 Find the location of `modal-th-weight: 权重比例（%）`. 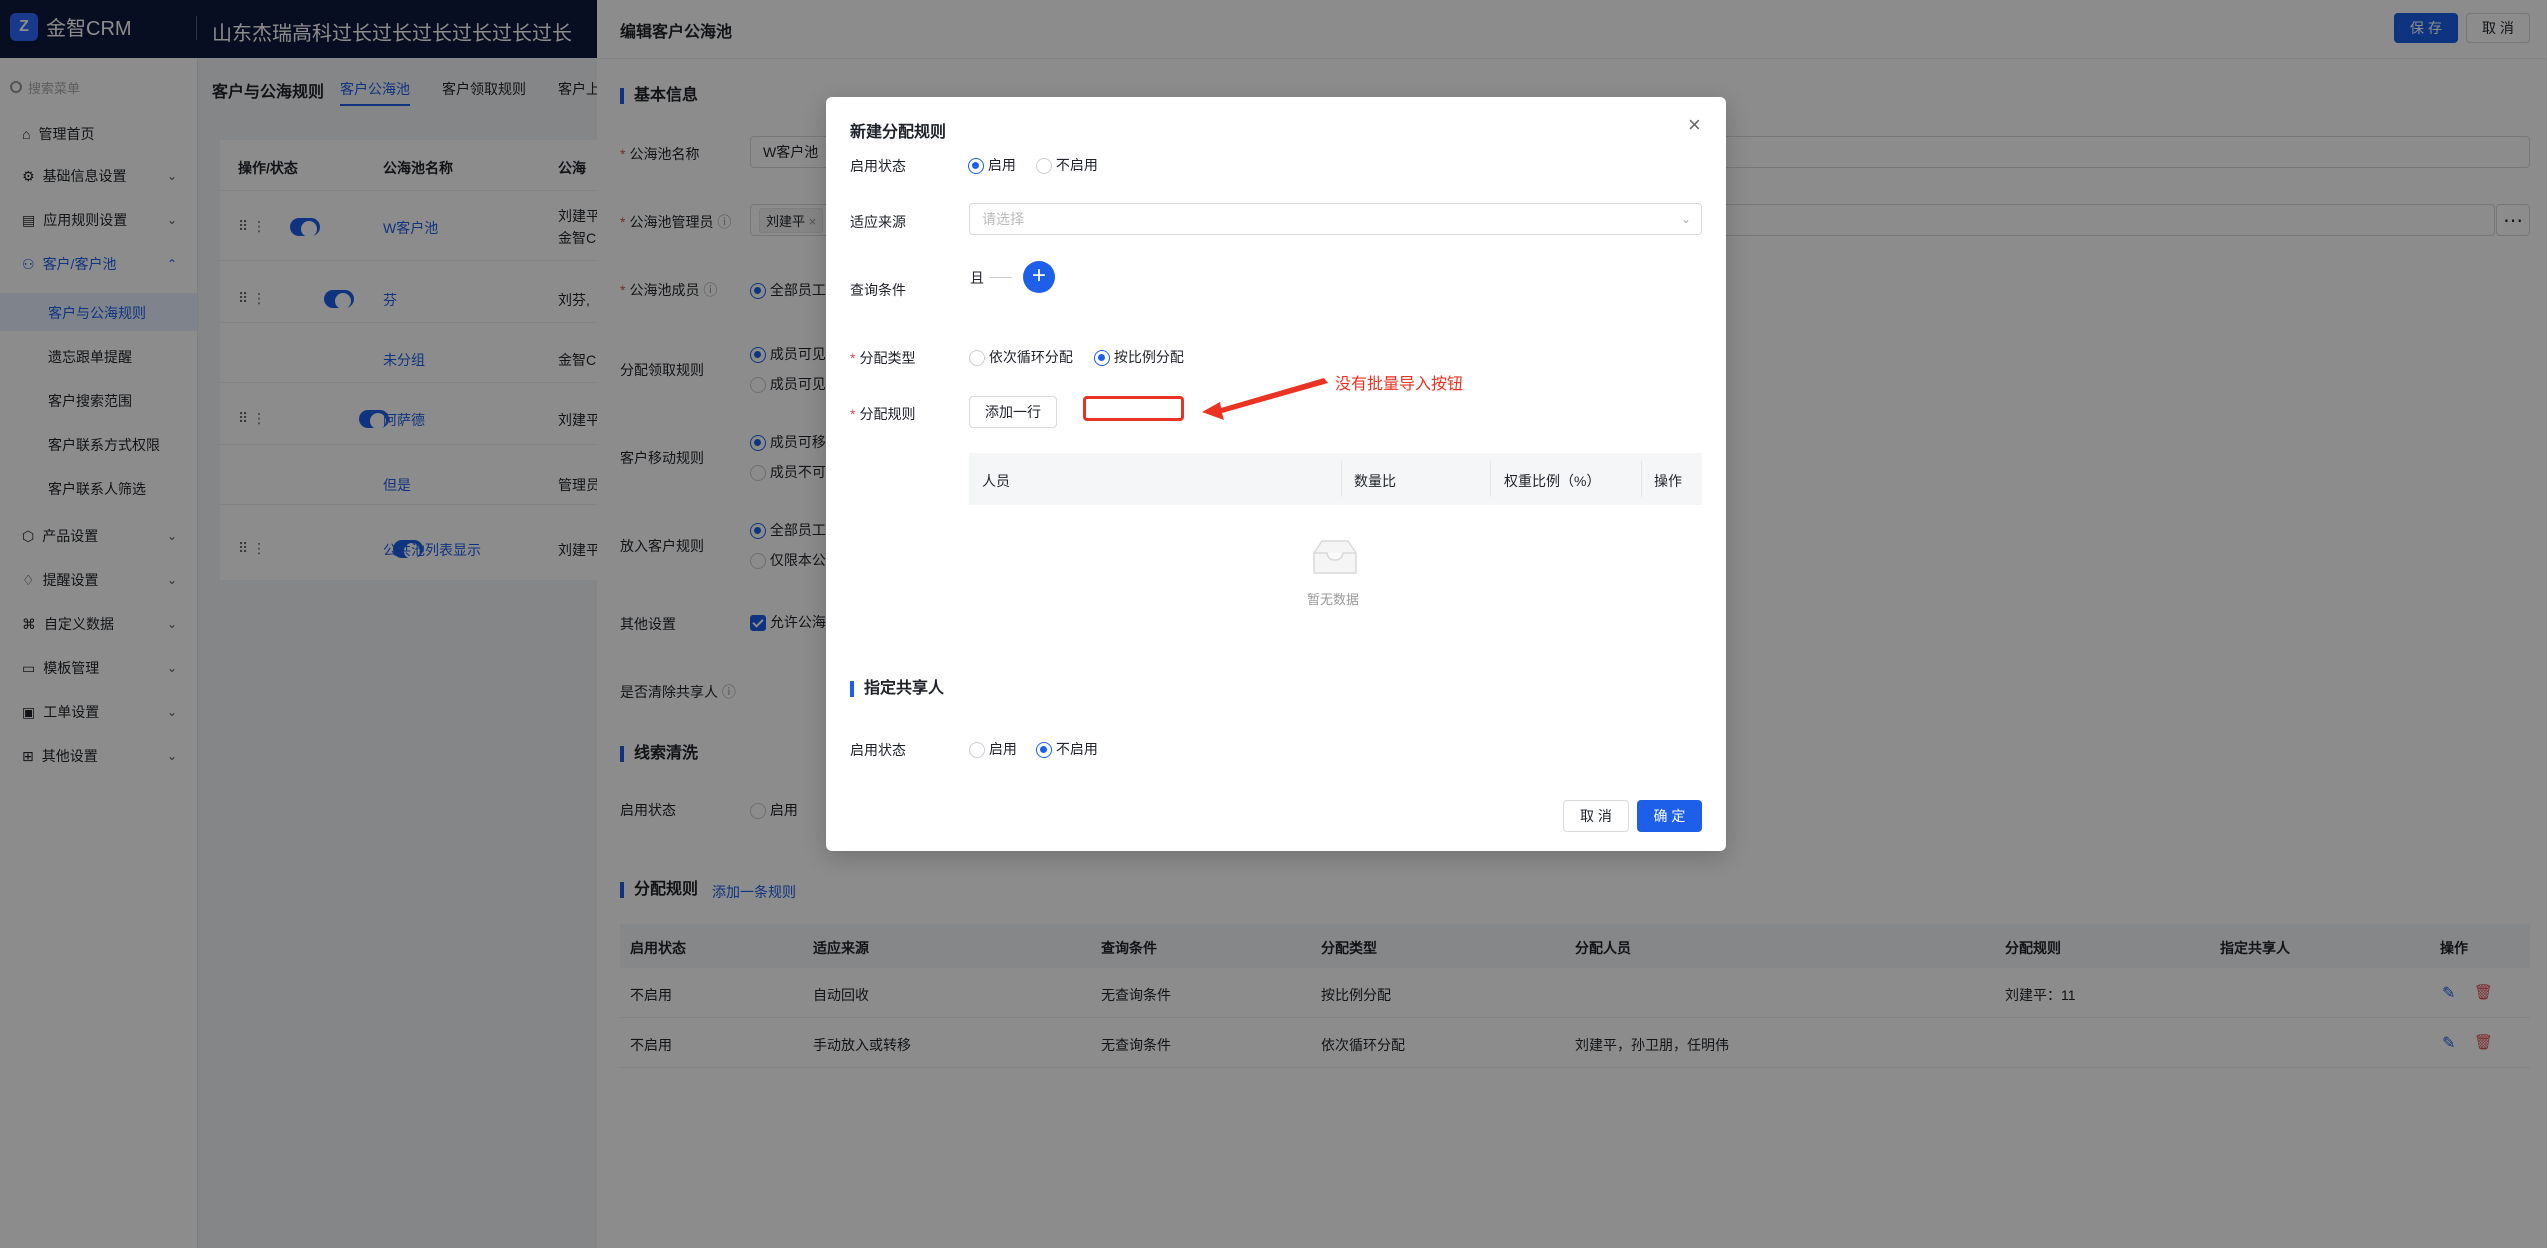

modal-th-weight: 权重比例（%） is located at coordinates (1552, 481).